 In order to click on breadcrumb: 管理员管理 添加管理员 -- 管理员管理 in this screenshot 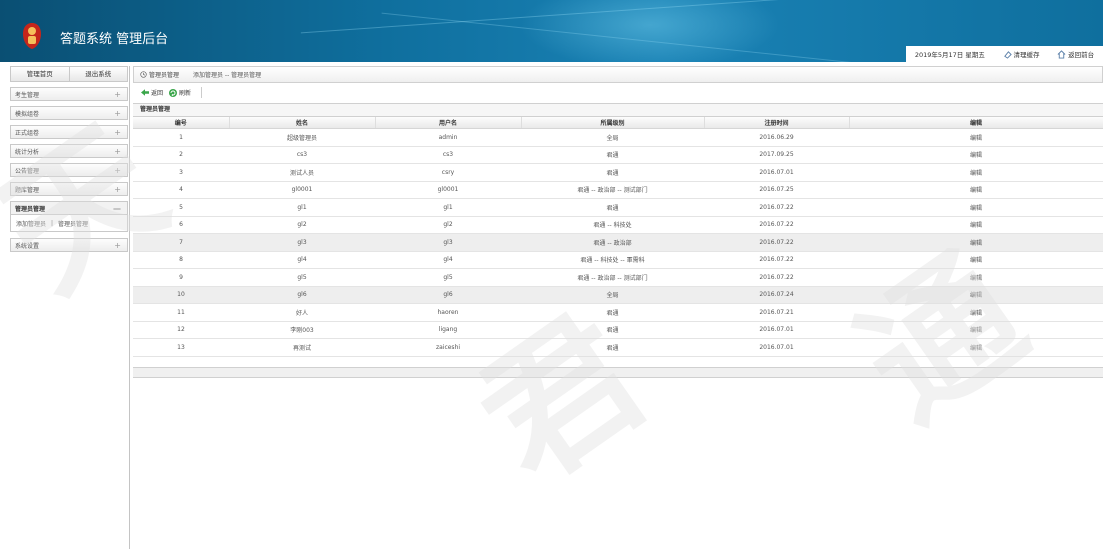, I will do `click(618, 74)`.